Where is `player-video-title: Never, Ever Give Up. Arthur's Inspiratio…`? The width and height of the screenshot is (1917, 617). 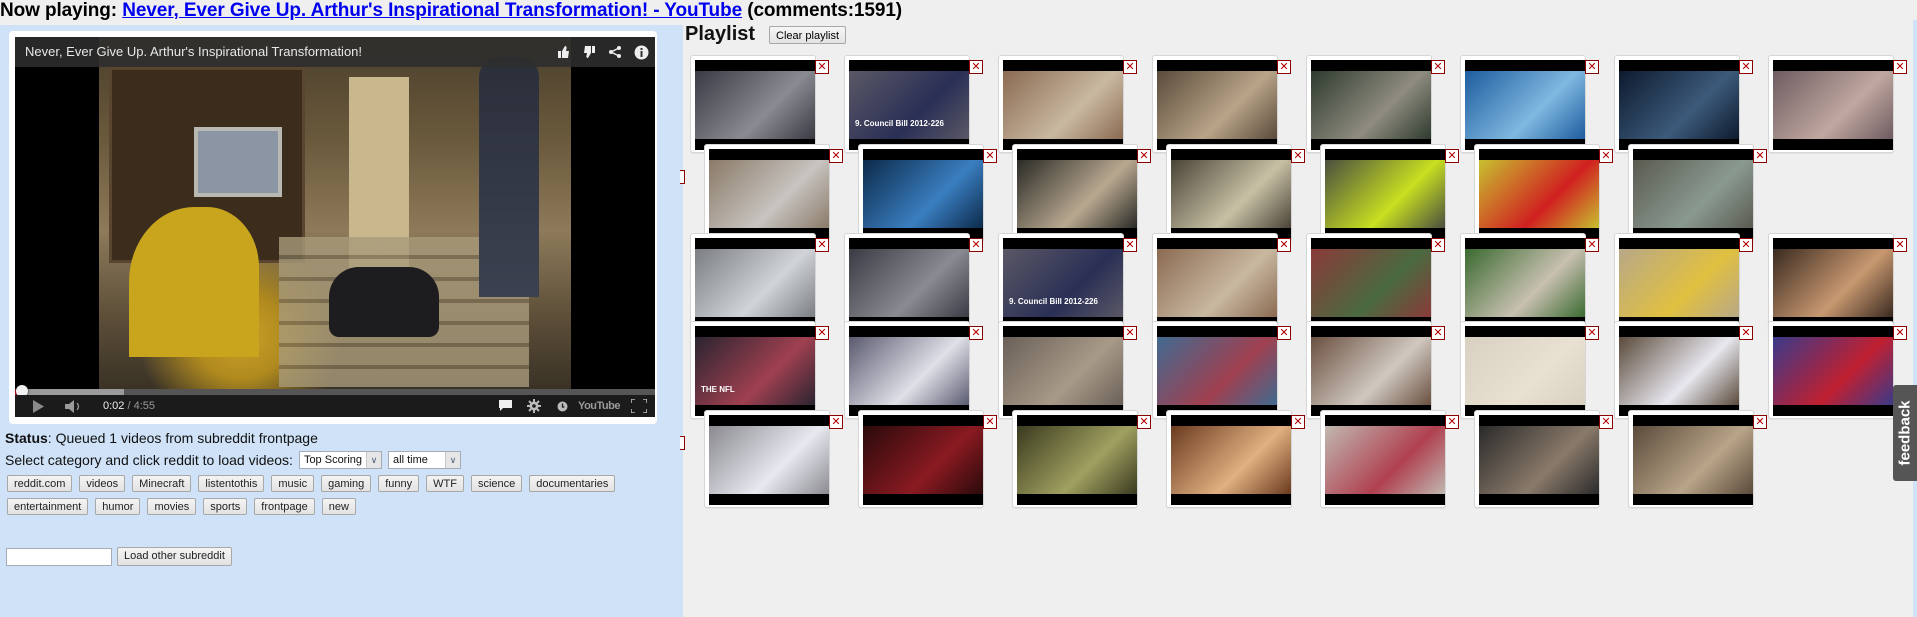 player-video-title: Never, Ever Give Up. Arthur's Inspiratio… is located at coordinates (193, 52).